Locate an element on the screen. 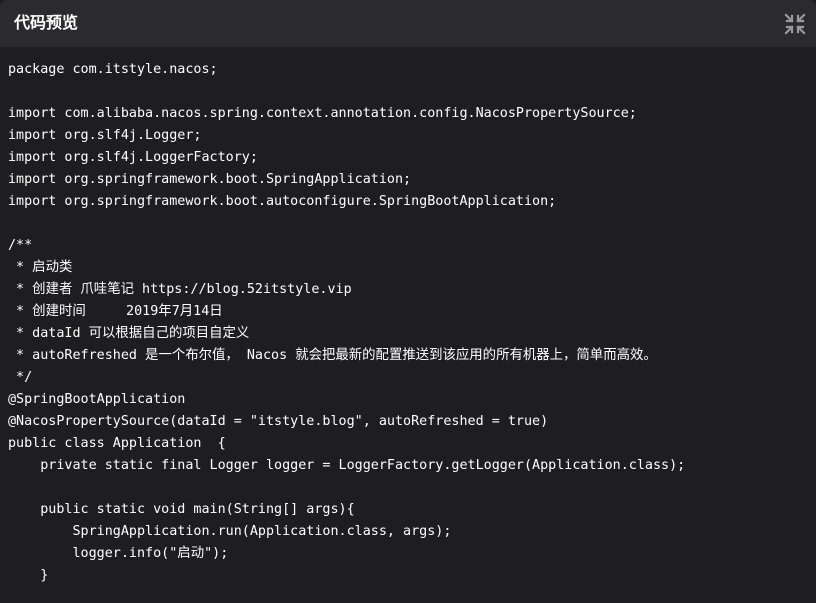 The image size is (816, 603). code-line: */ is located at coordinates (20, 377).